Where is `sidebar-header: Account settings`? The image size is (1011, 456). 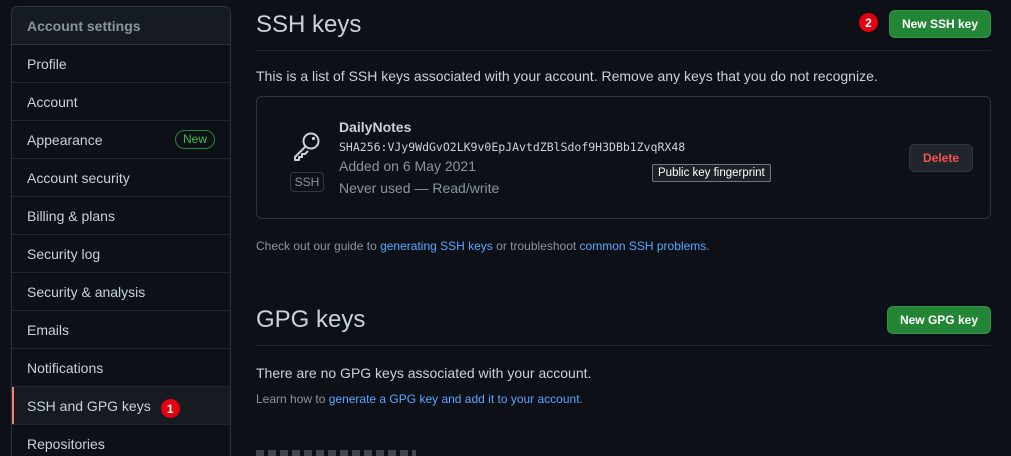 sidebar-header: Account settings is located at coordinates (121, 26).